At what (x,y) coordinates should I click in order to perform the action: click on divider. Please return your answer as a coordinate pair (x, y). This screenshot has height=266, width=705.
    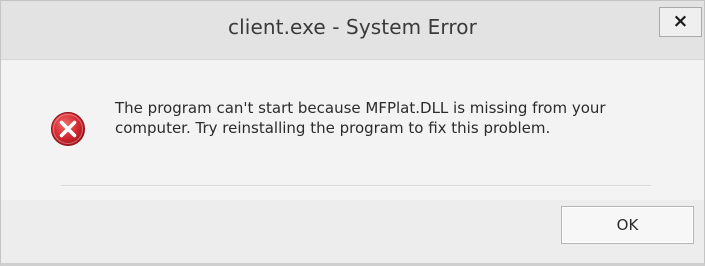
    Looking at the image, I should click on (356, 186).